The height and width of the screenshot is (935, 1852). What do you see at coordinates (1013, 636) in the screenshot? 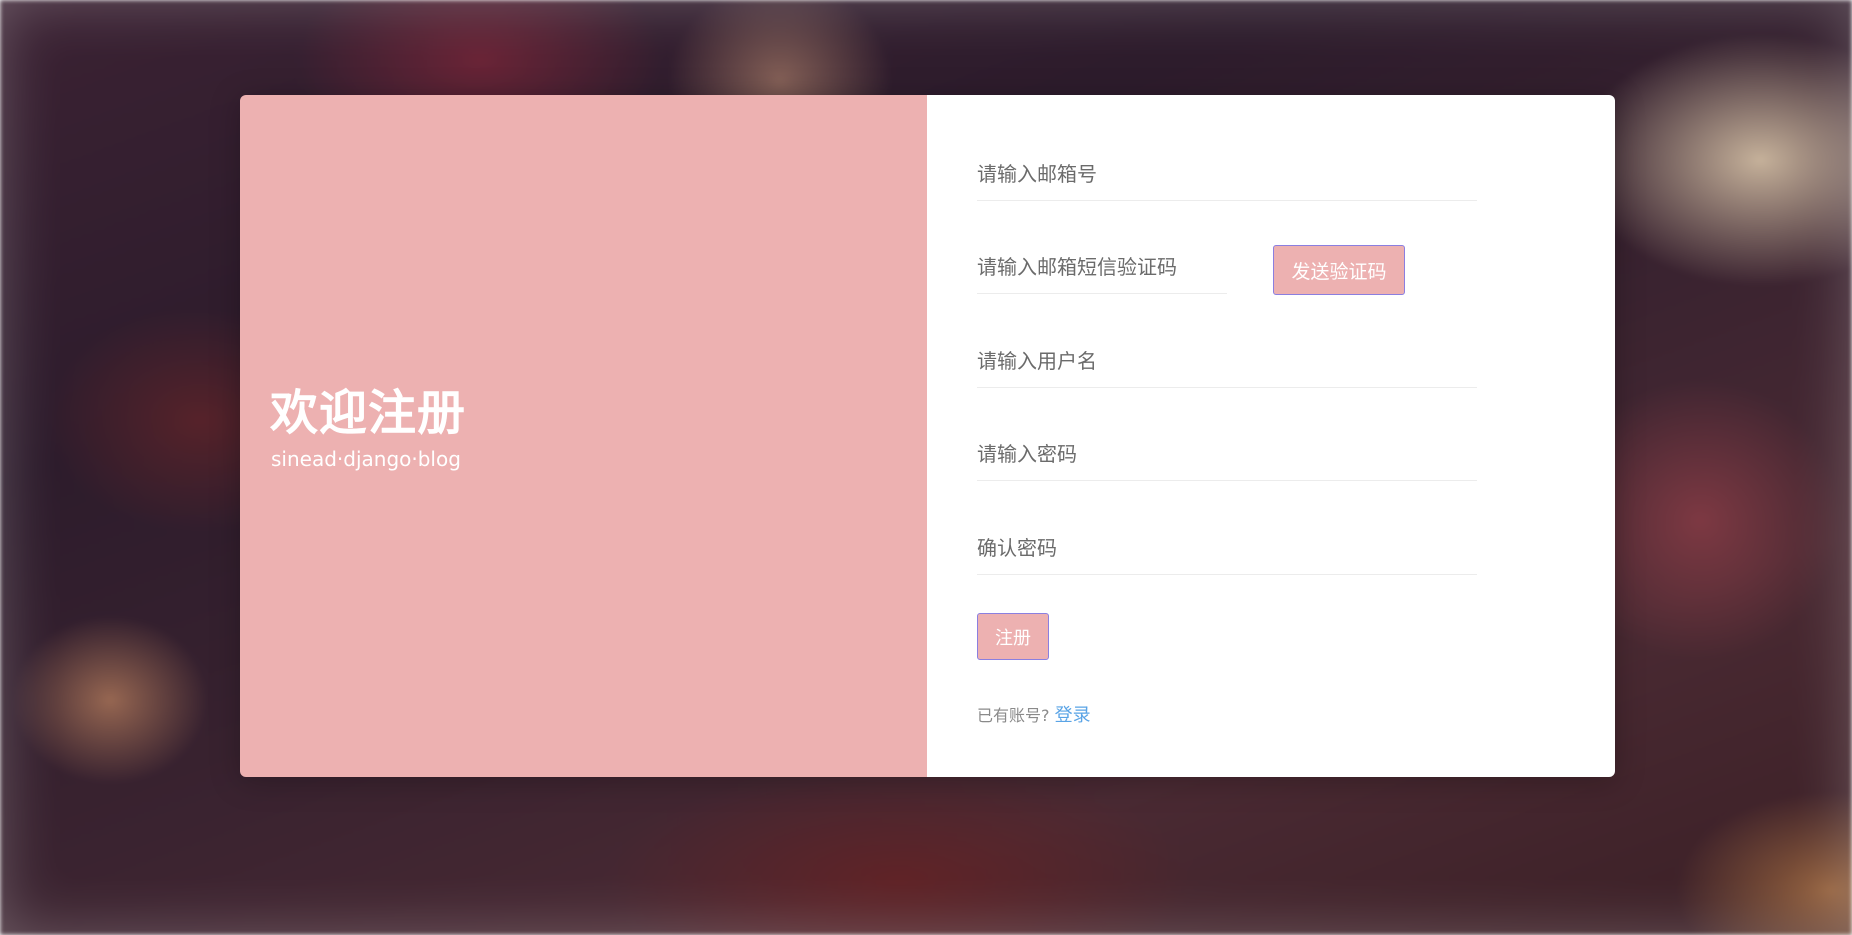
I see `register-button: 注册` at bounding box center [1013, 636].